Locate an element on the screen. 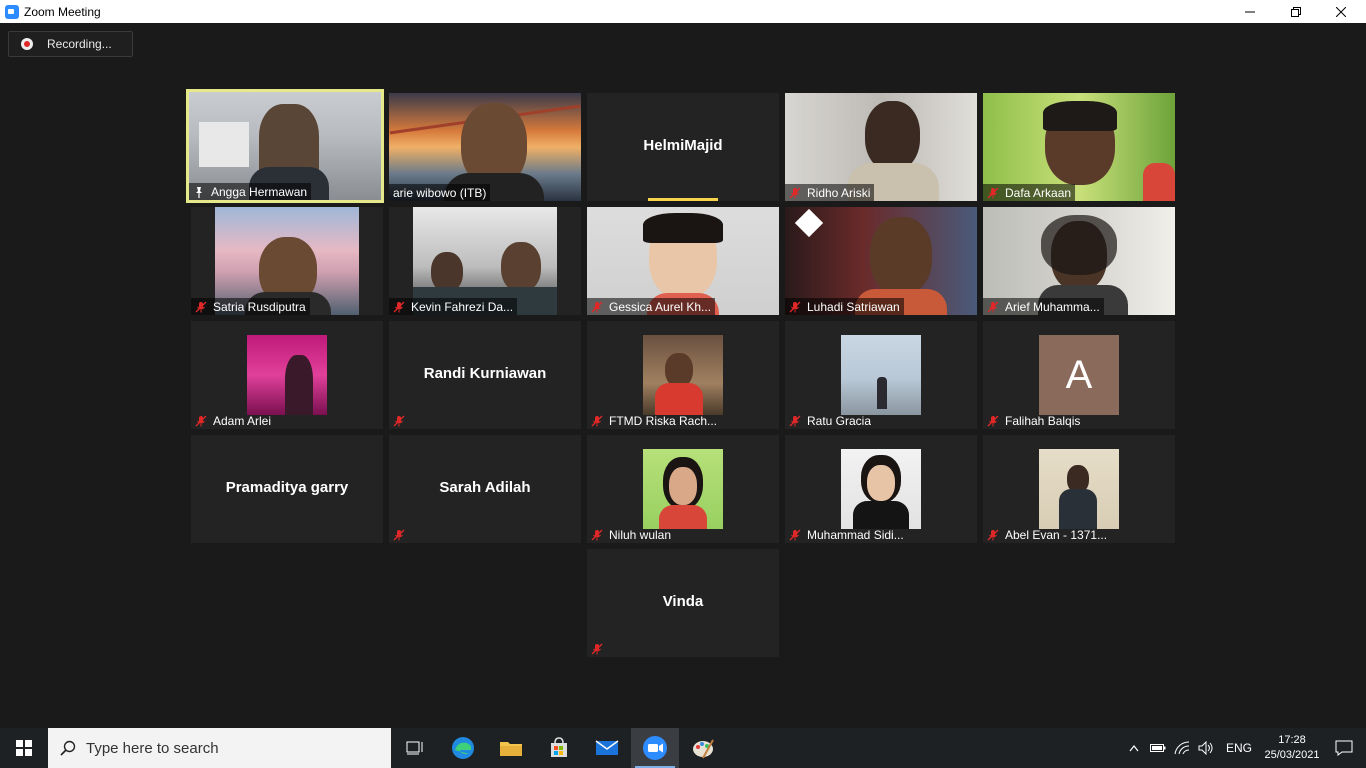 Image resolution: width=1366 pixels, height=768 pixels. participant-name: Niluh wulan is located at coordinates (640, 534).